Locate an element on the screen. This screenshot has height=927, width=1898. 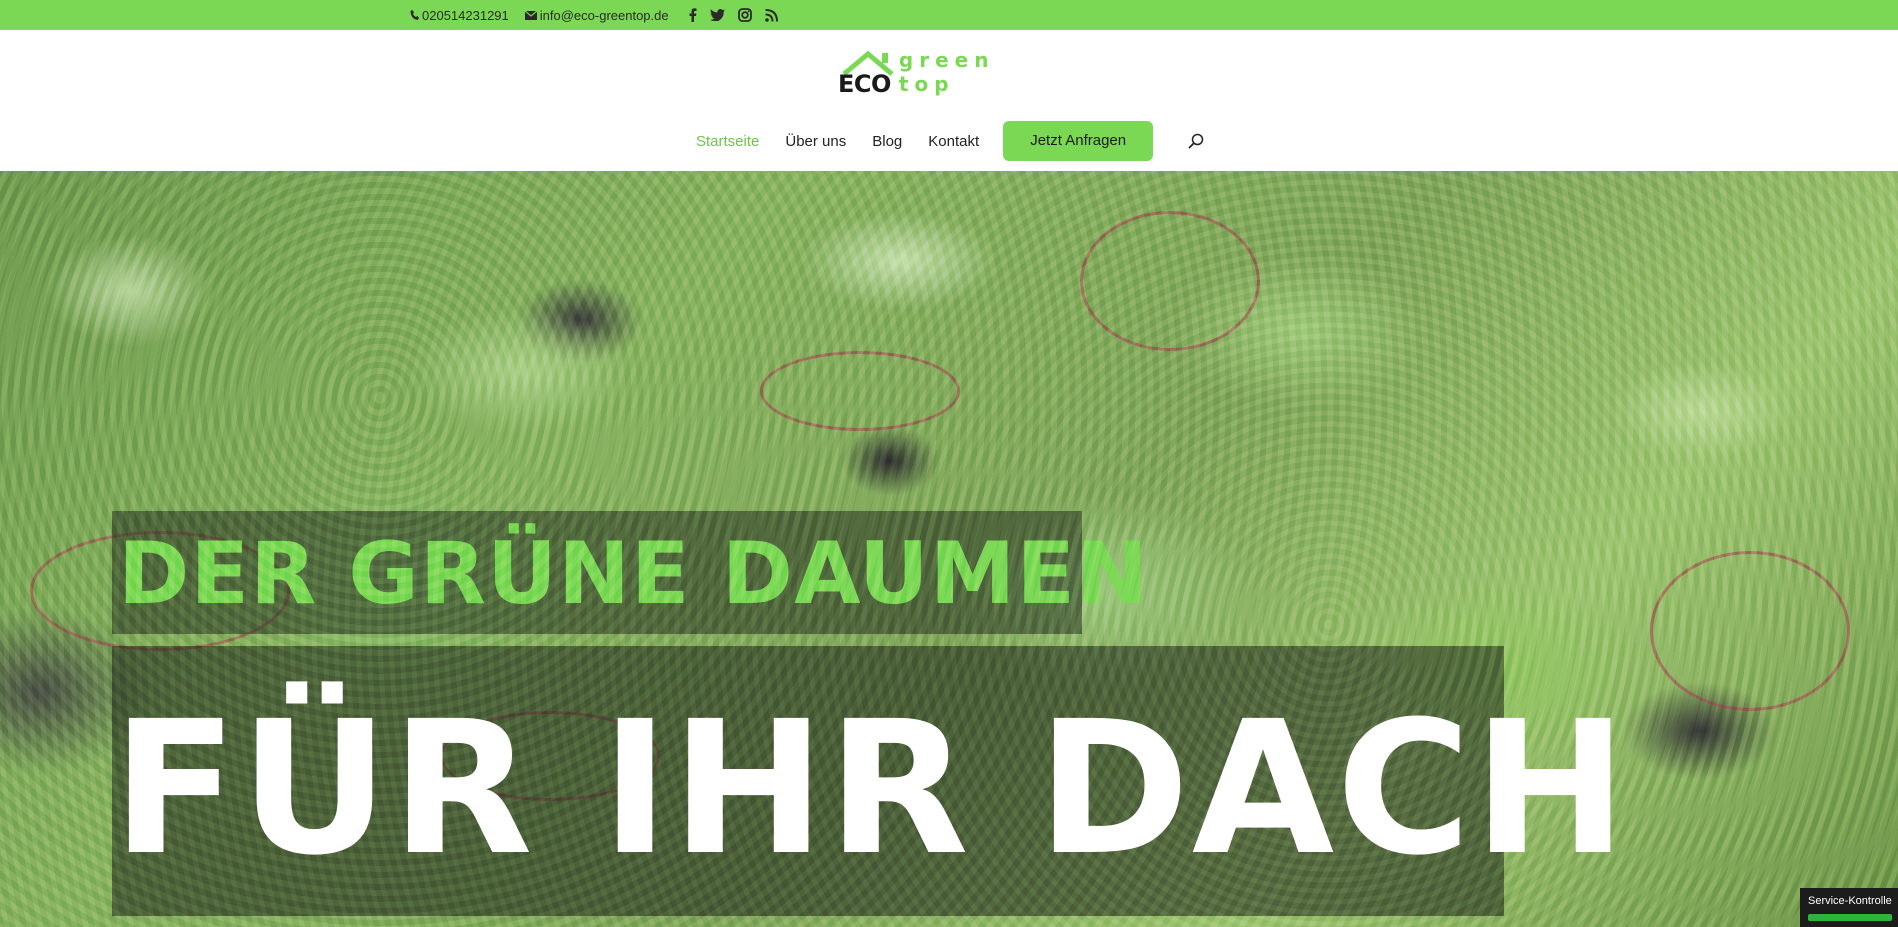
service-kontrolle-widget: Service-Kontrolle is located at coordinates (1849, 907).